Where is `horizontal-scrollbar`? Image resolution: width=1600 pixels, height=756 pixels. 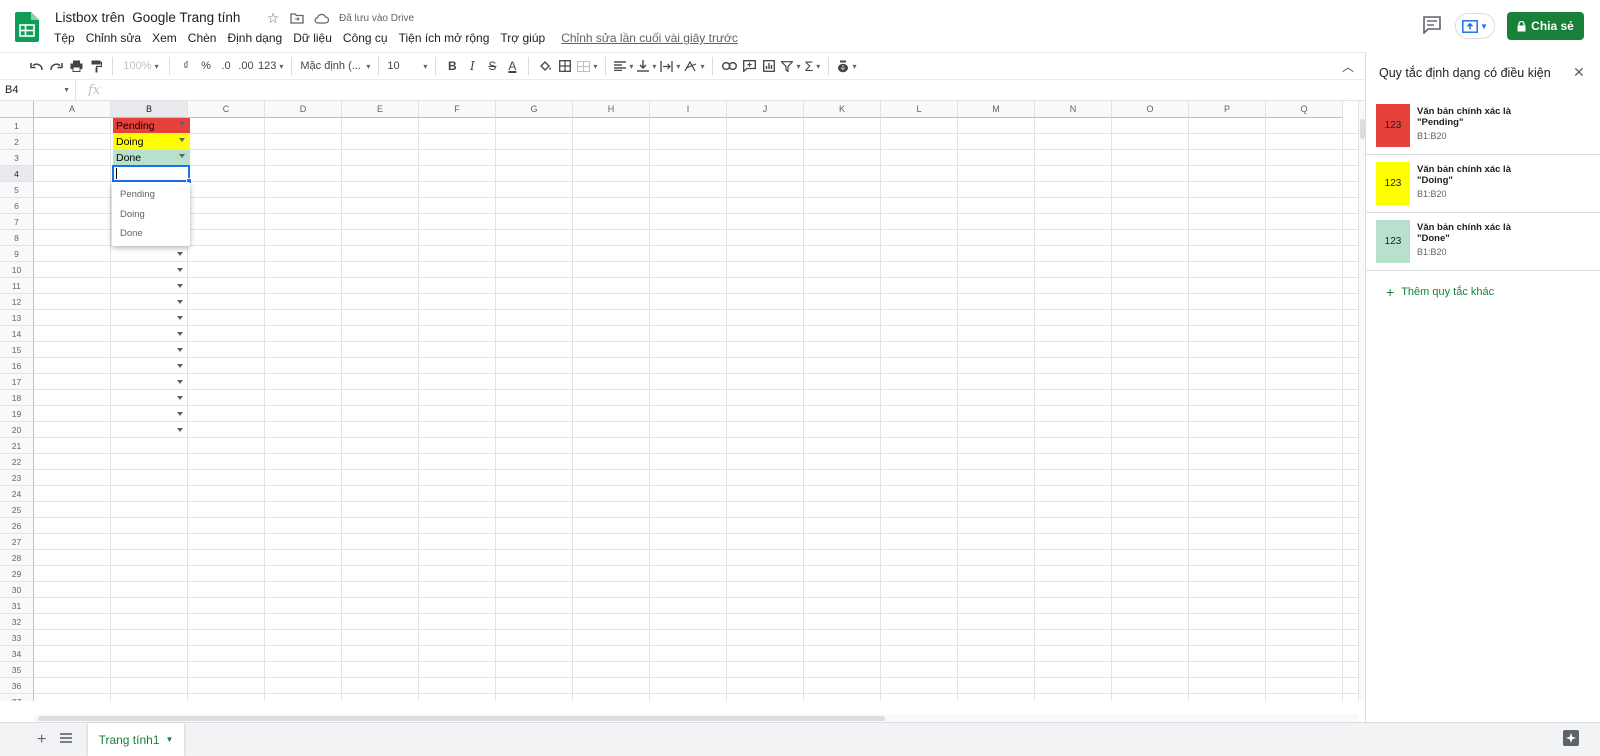 horizontal-scrollbar is located at coordinates (696, 718).